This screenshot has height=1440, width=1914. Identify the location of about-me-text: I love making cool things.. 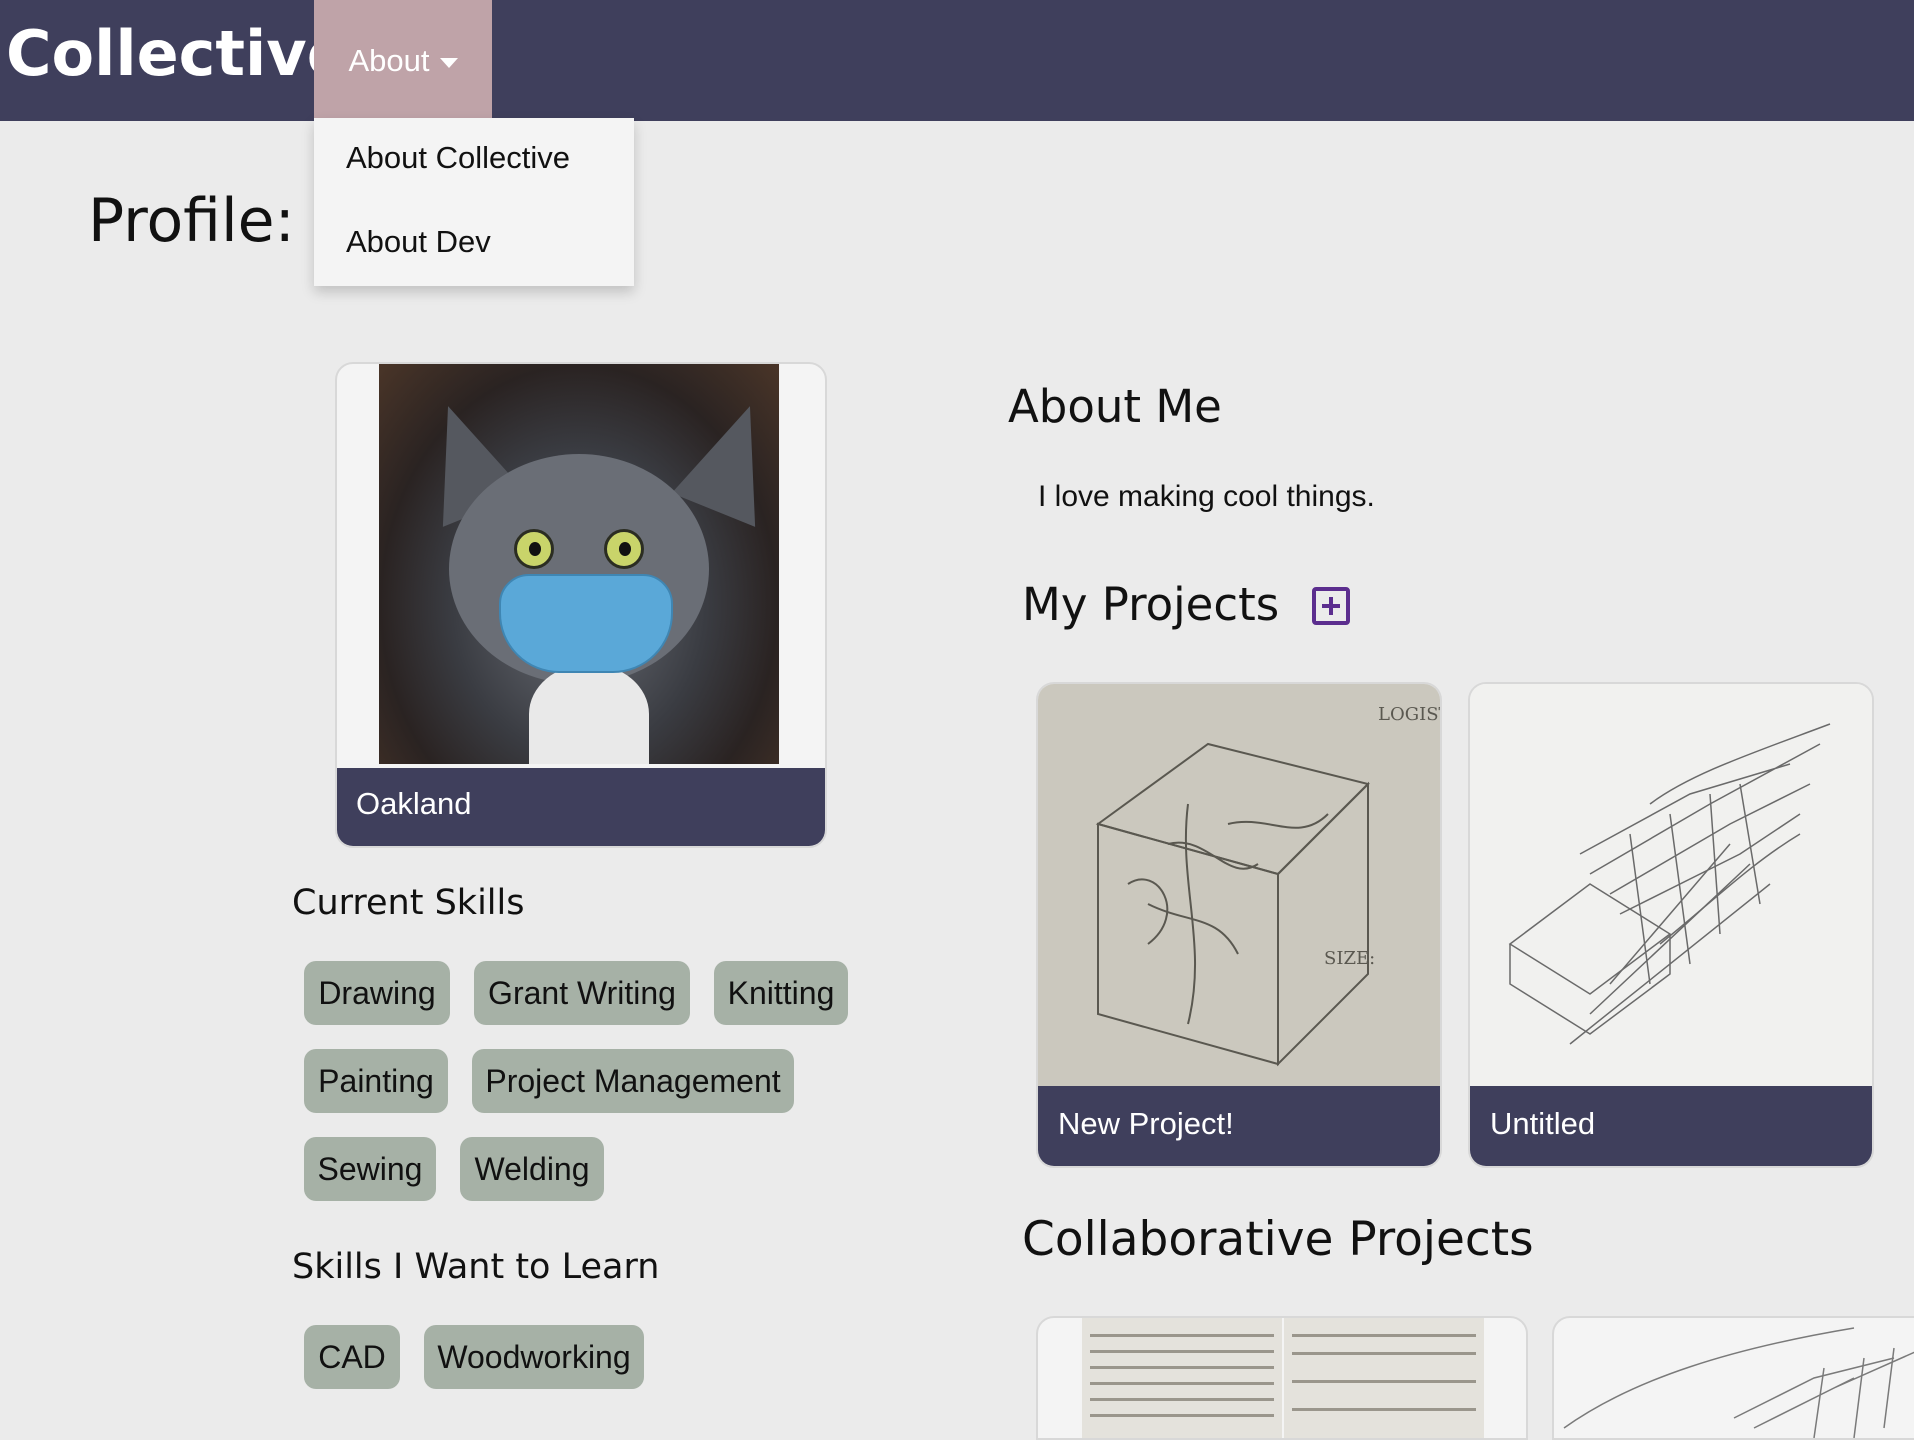
(1206, 496).